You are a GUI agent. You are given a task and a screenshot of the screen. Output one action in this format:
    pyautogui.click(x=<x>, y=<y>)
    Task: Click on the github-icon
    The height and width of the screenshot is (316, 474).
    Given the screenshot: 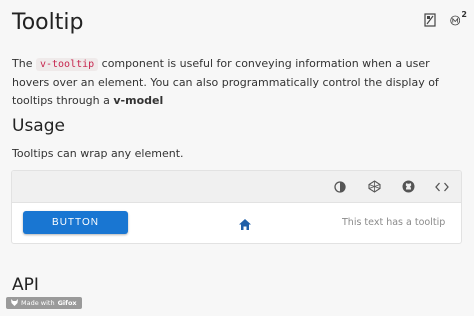 What is the action you would take?
    pyautogui.click(x=408, y=187)
    